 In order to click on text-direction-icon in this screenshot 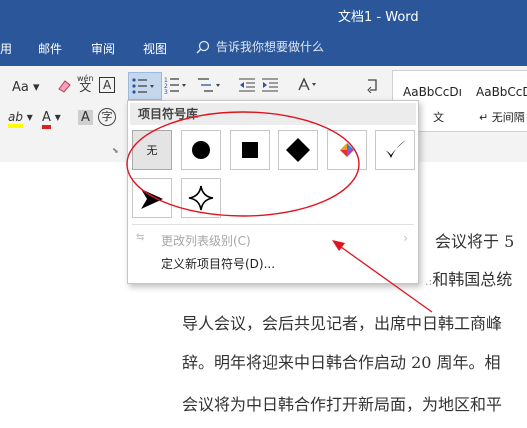, I will do `click(373, 86)`.